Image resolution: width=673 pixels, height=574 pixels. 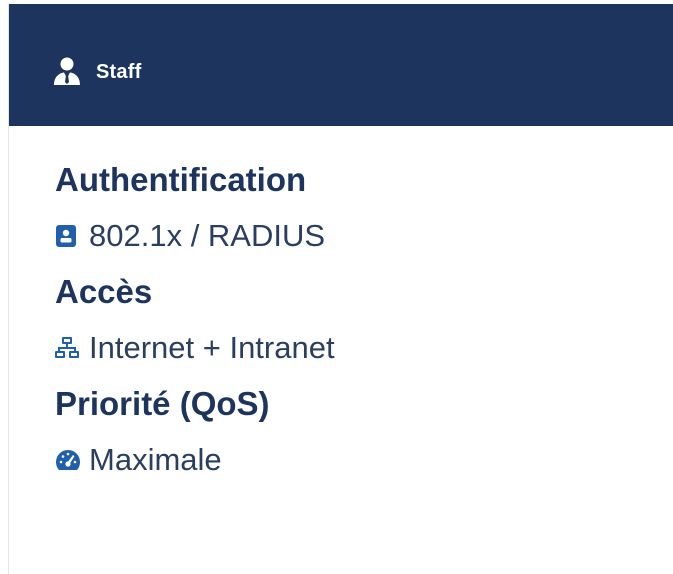 What do you see at coordinates (155, 459) in the screenshot?
I see `priority-value: Maximale` at bounding box center [155, 459].